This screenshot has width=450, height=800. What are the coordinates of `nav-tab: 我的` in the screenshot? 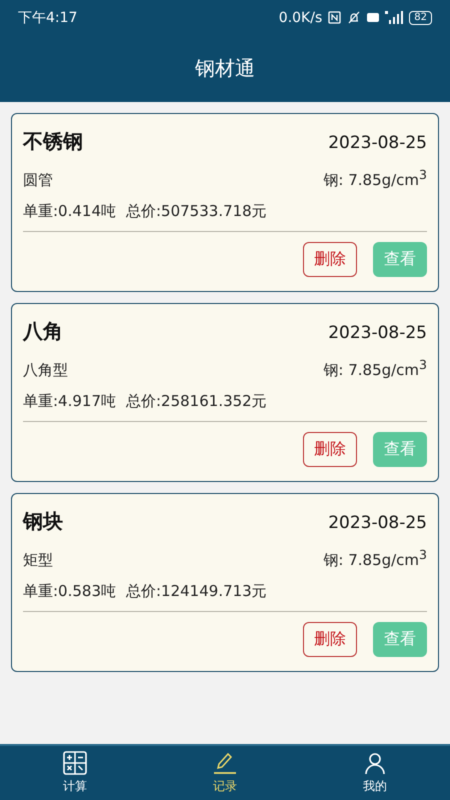 It's located at (375, 773).